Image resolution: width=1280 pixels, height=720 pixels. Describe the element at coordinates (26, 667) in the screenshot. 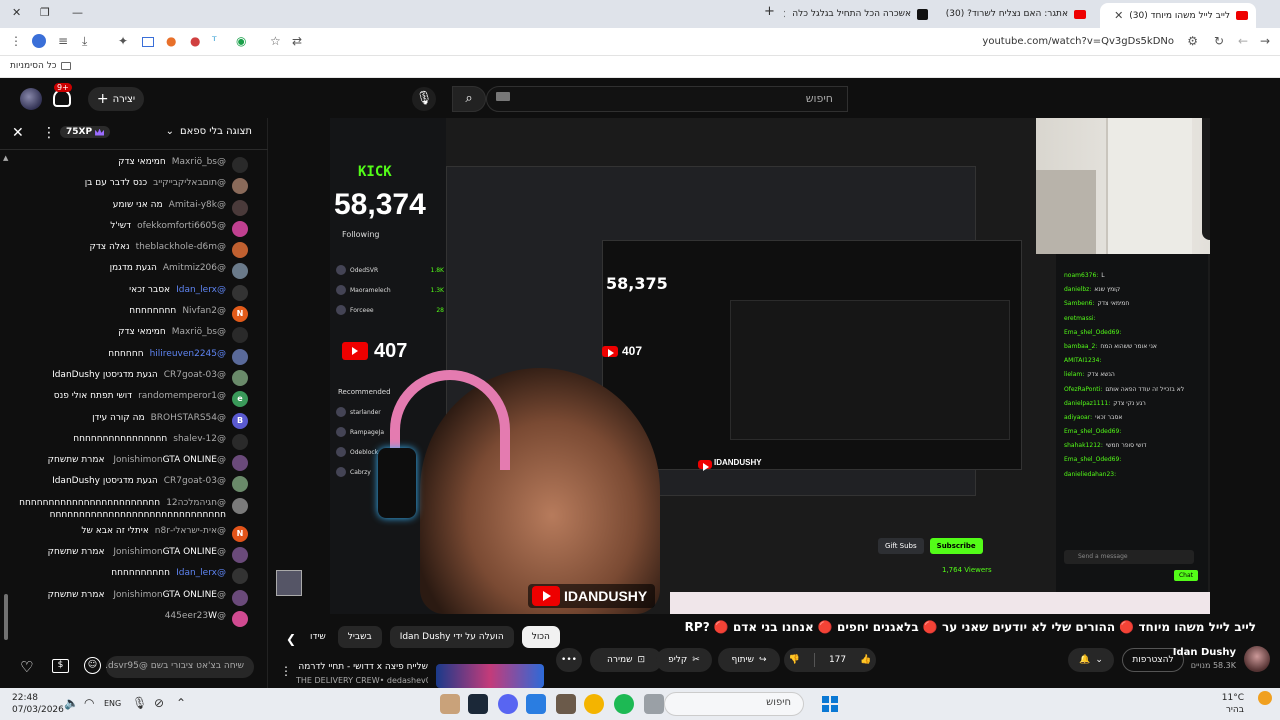

I see `heart-icon: ♡` at that location.